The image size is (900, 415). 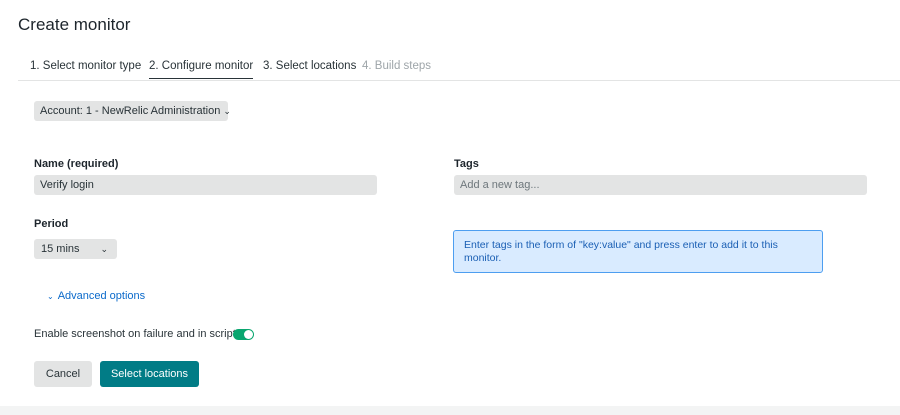 I want to click on advanced-options-toggle: ⌄ Advanced options, so click(x=96, y=296).